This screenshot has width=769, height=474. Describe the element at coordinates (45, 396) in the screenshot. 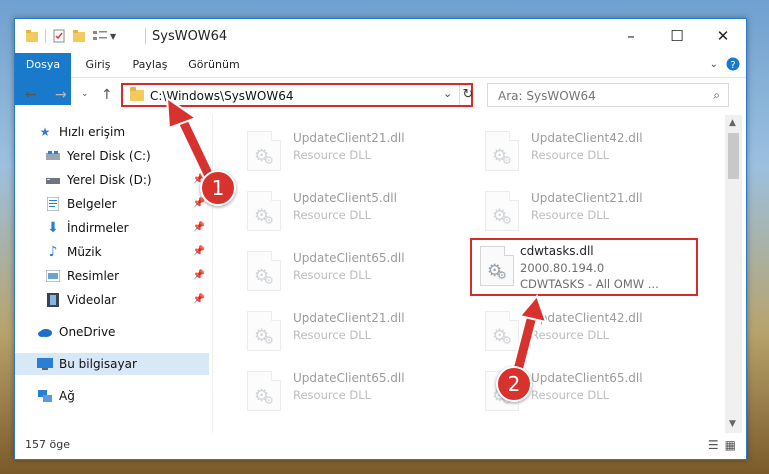

I see `network-icon` at that location.